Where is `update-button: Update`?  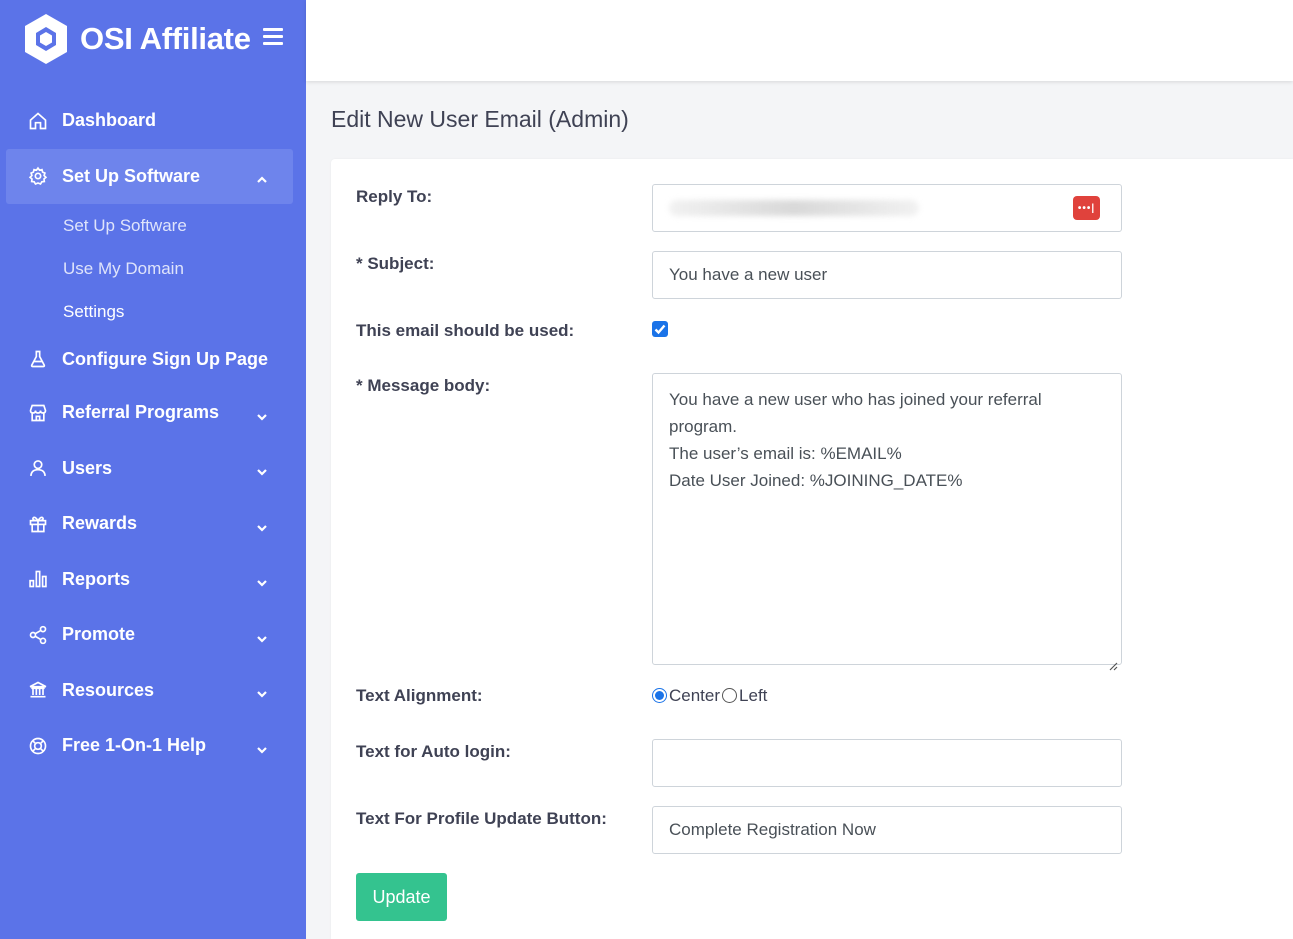 update-button: Update is located at coordinates (401, 897).